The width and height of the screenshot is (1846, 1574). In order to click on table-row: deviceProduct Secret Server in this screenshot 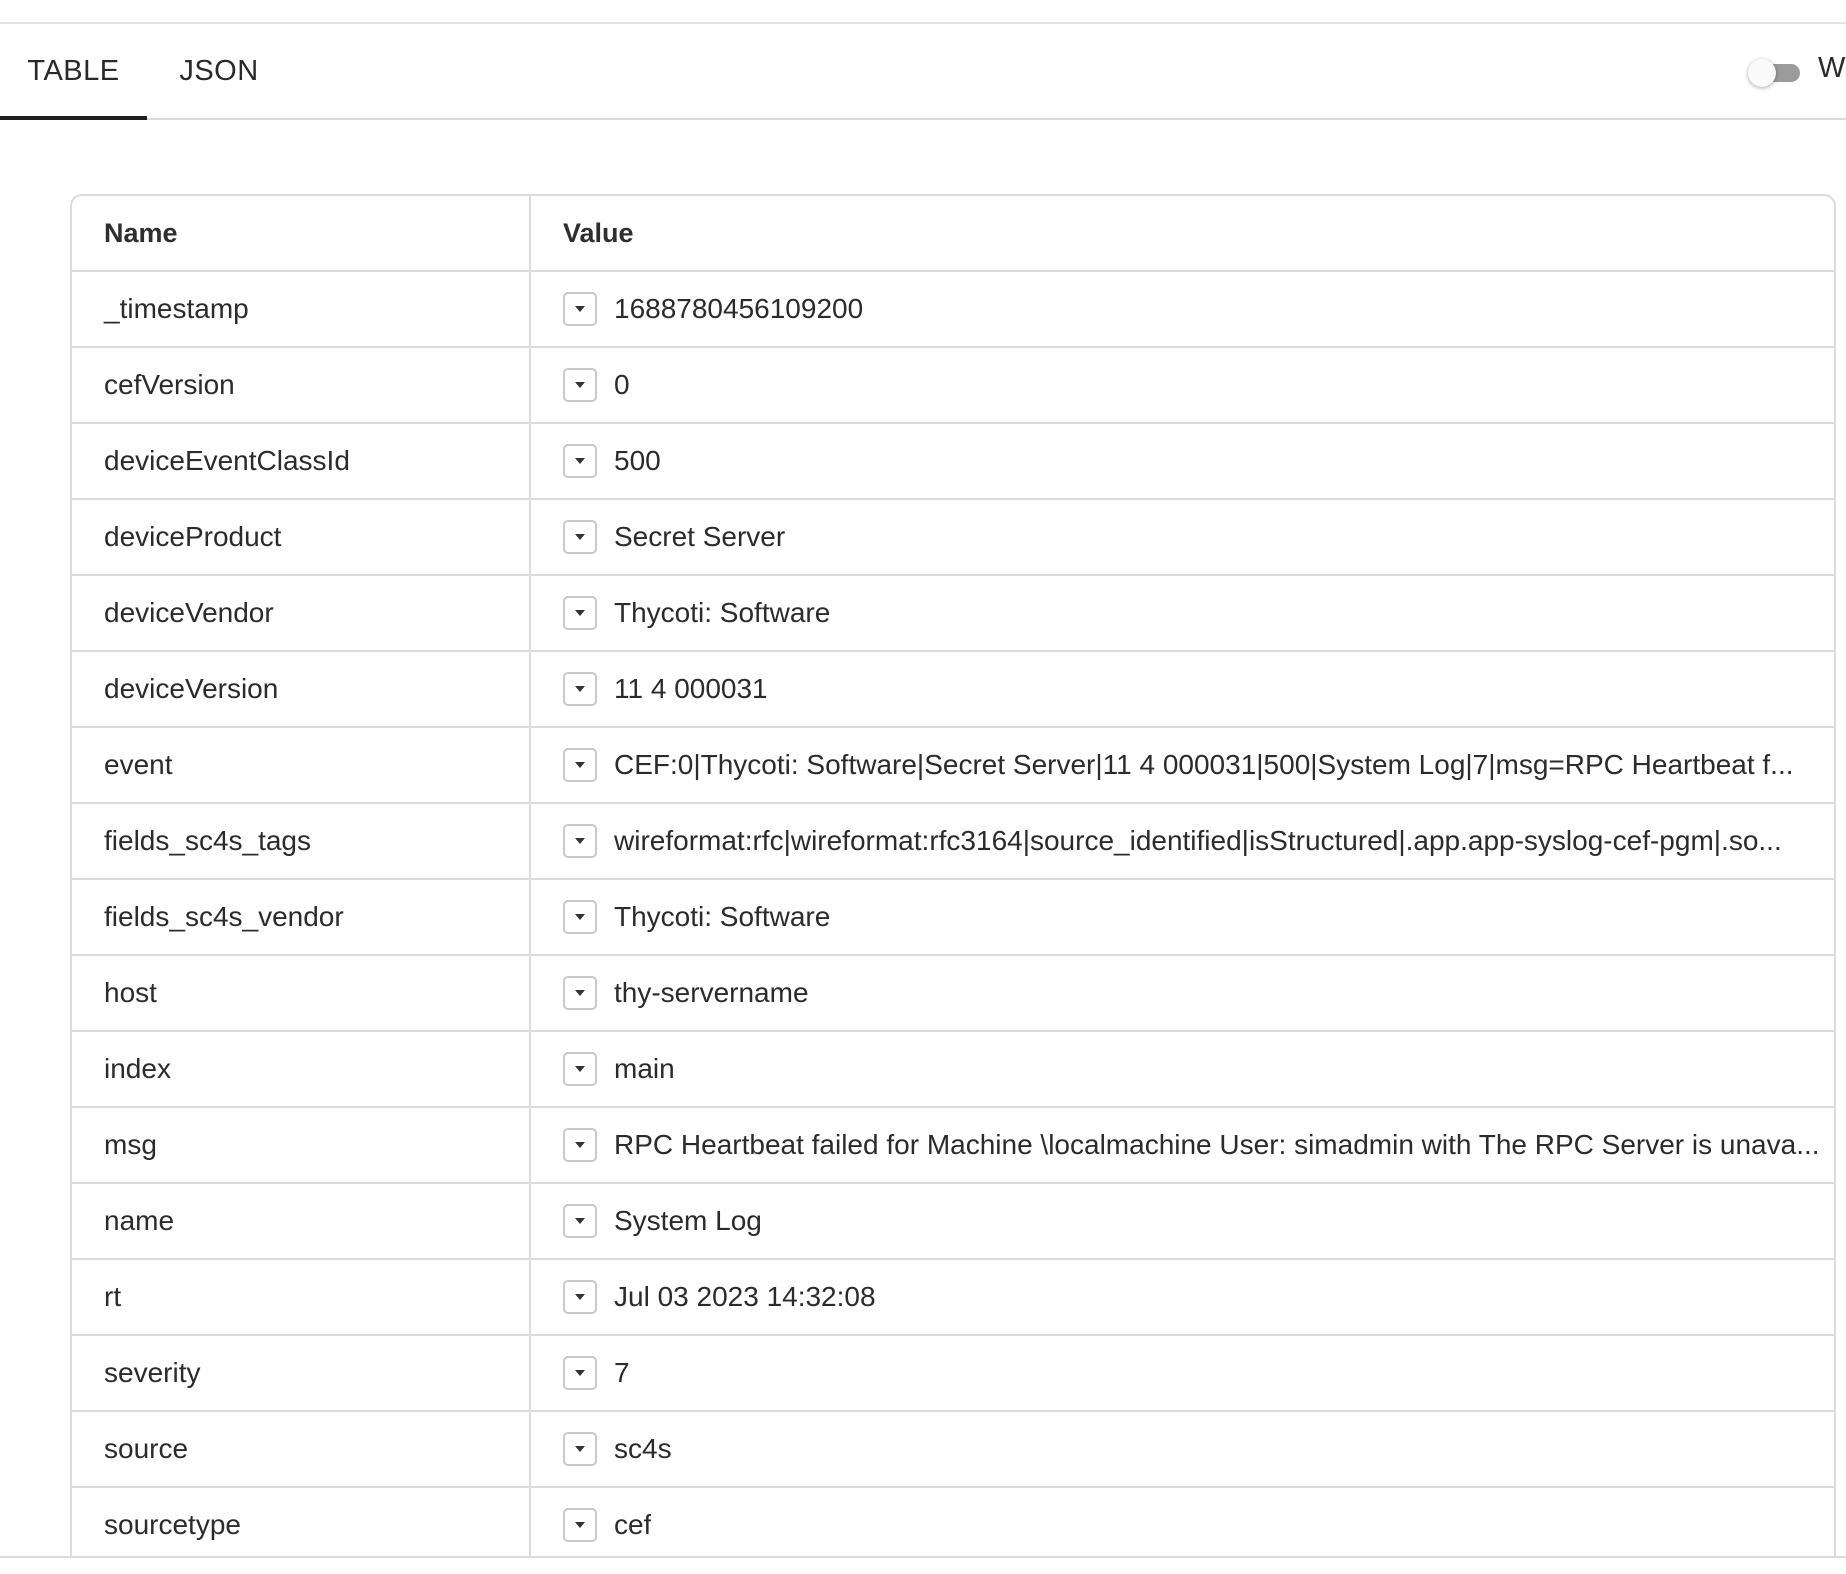, I will do `click(953, 537)`.